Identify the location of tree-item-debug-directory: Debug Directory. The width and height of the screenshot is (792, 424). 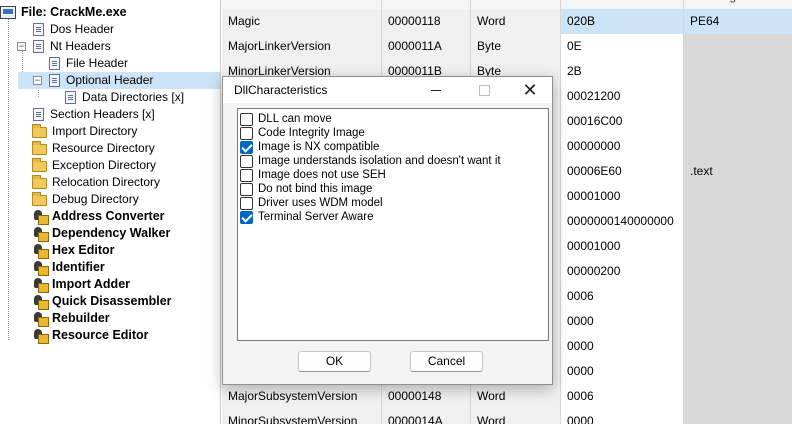
(86, 199).